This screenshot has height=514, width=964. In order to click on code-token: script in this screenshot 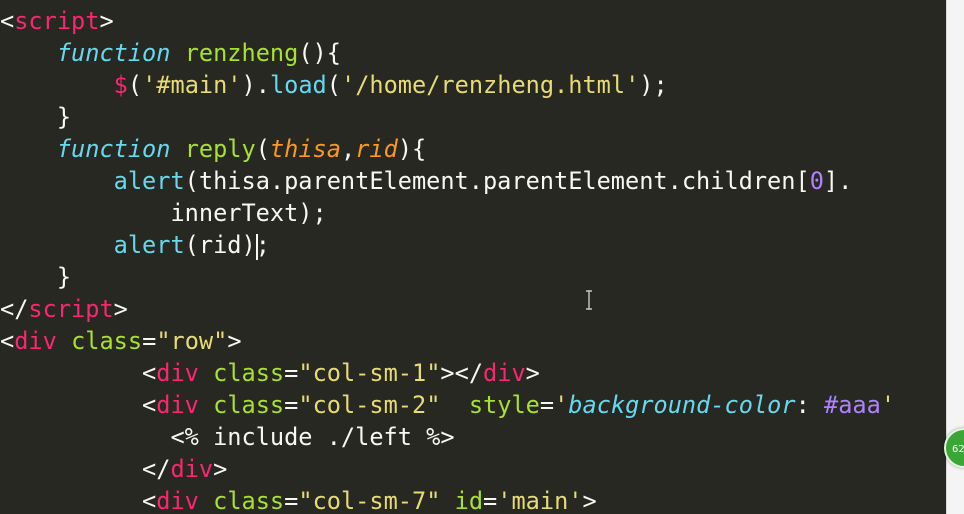, I will do `click(71, 309)`.